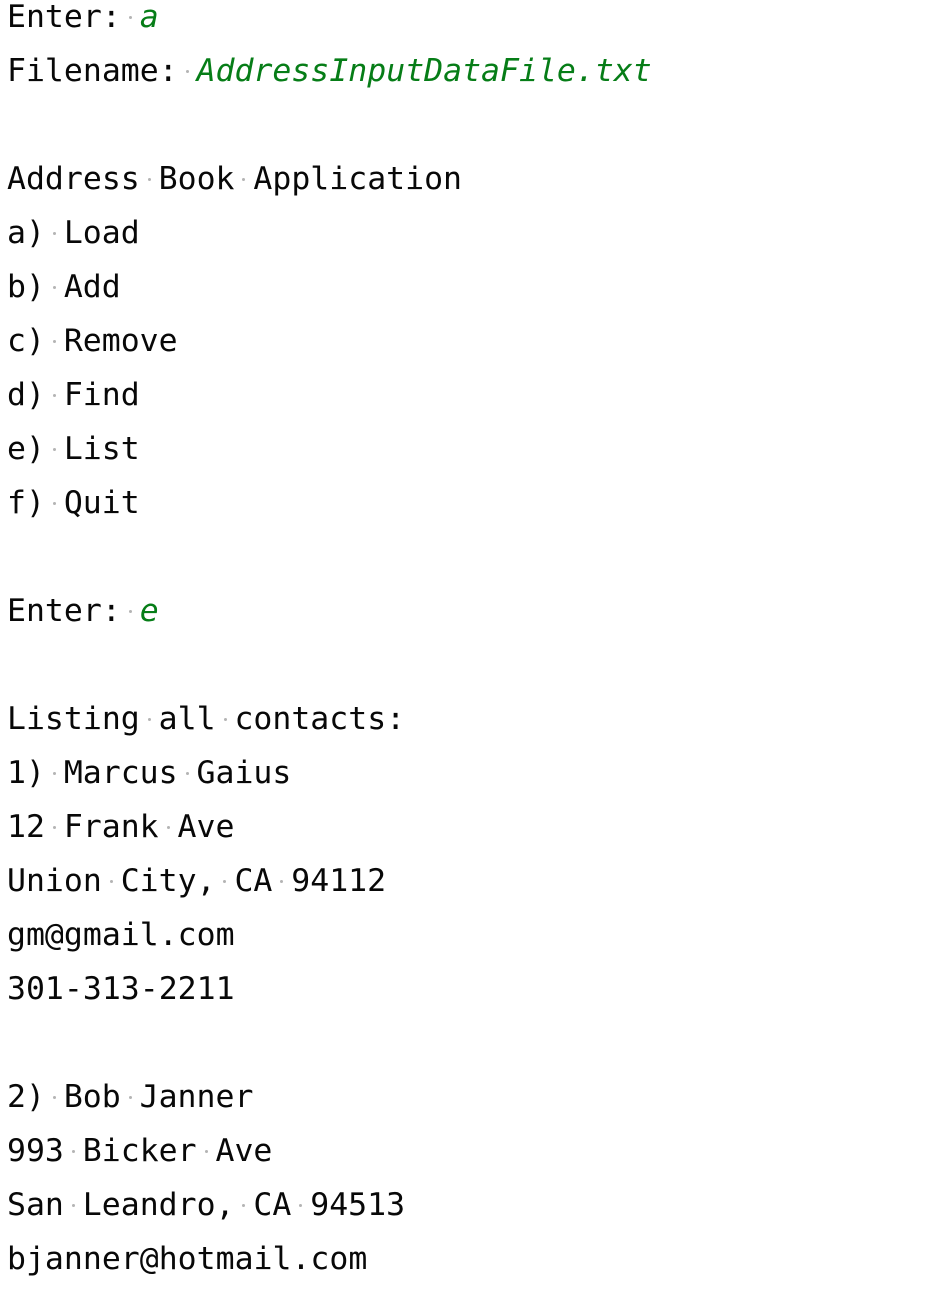 This screenshot has width=948, height=1294. I want to click on prompt-text: Filename:, so click(102, 71).